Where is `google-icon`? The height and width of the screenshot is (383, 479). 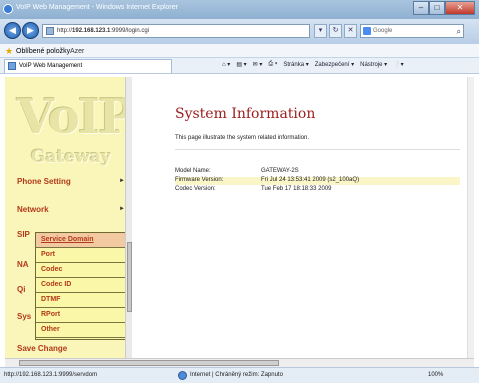
google-icon is located at coordinates (367, 31).